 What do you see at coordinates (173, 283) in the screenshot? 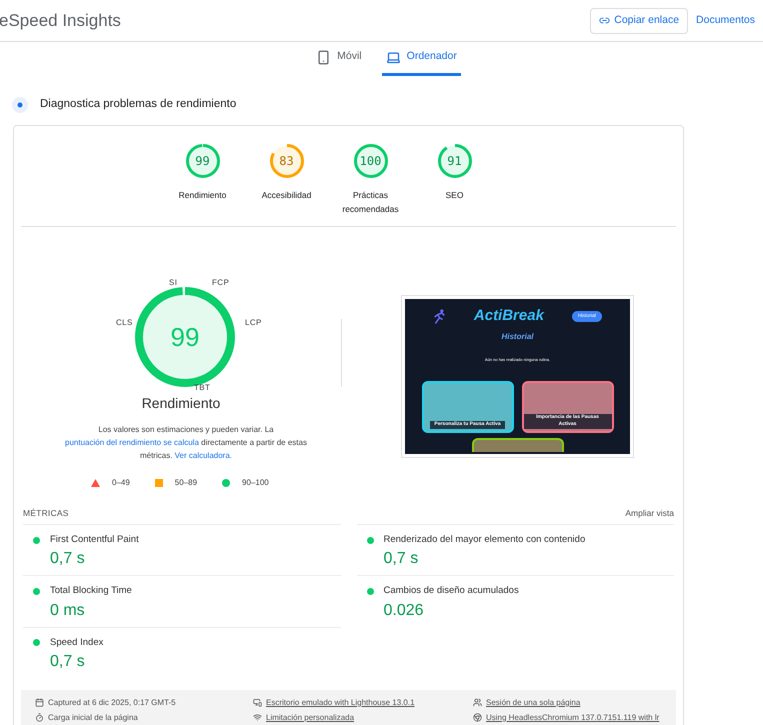
I see `metric-abbreviation: SI` at bounding box center [173, 283].